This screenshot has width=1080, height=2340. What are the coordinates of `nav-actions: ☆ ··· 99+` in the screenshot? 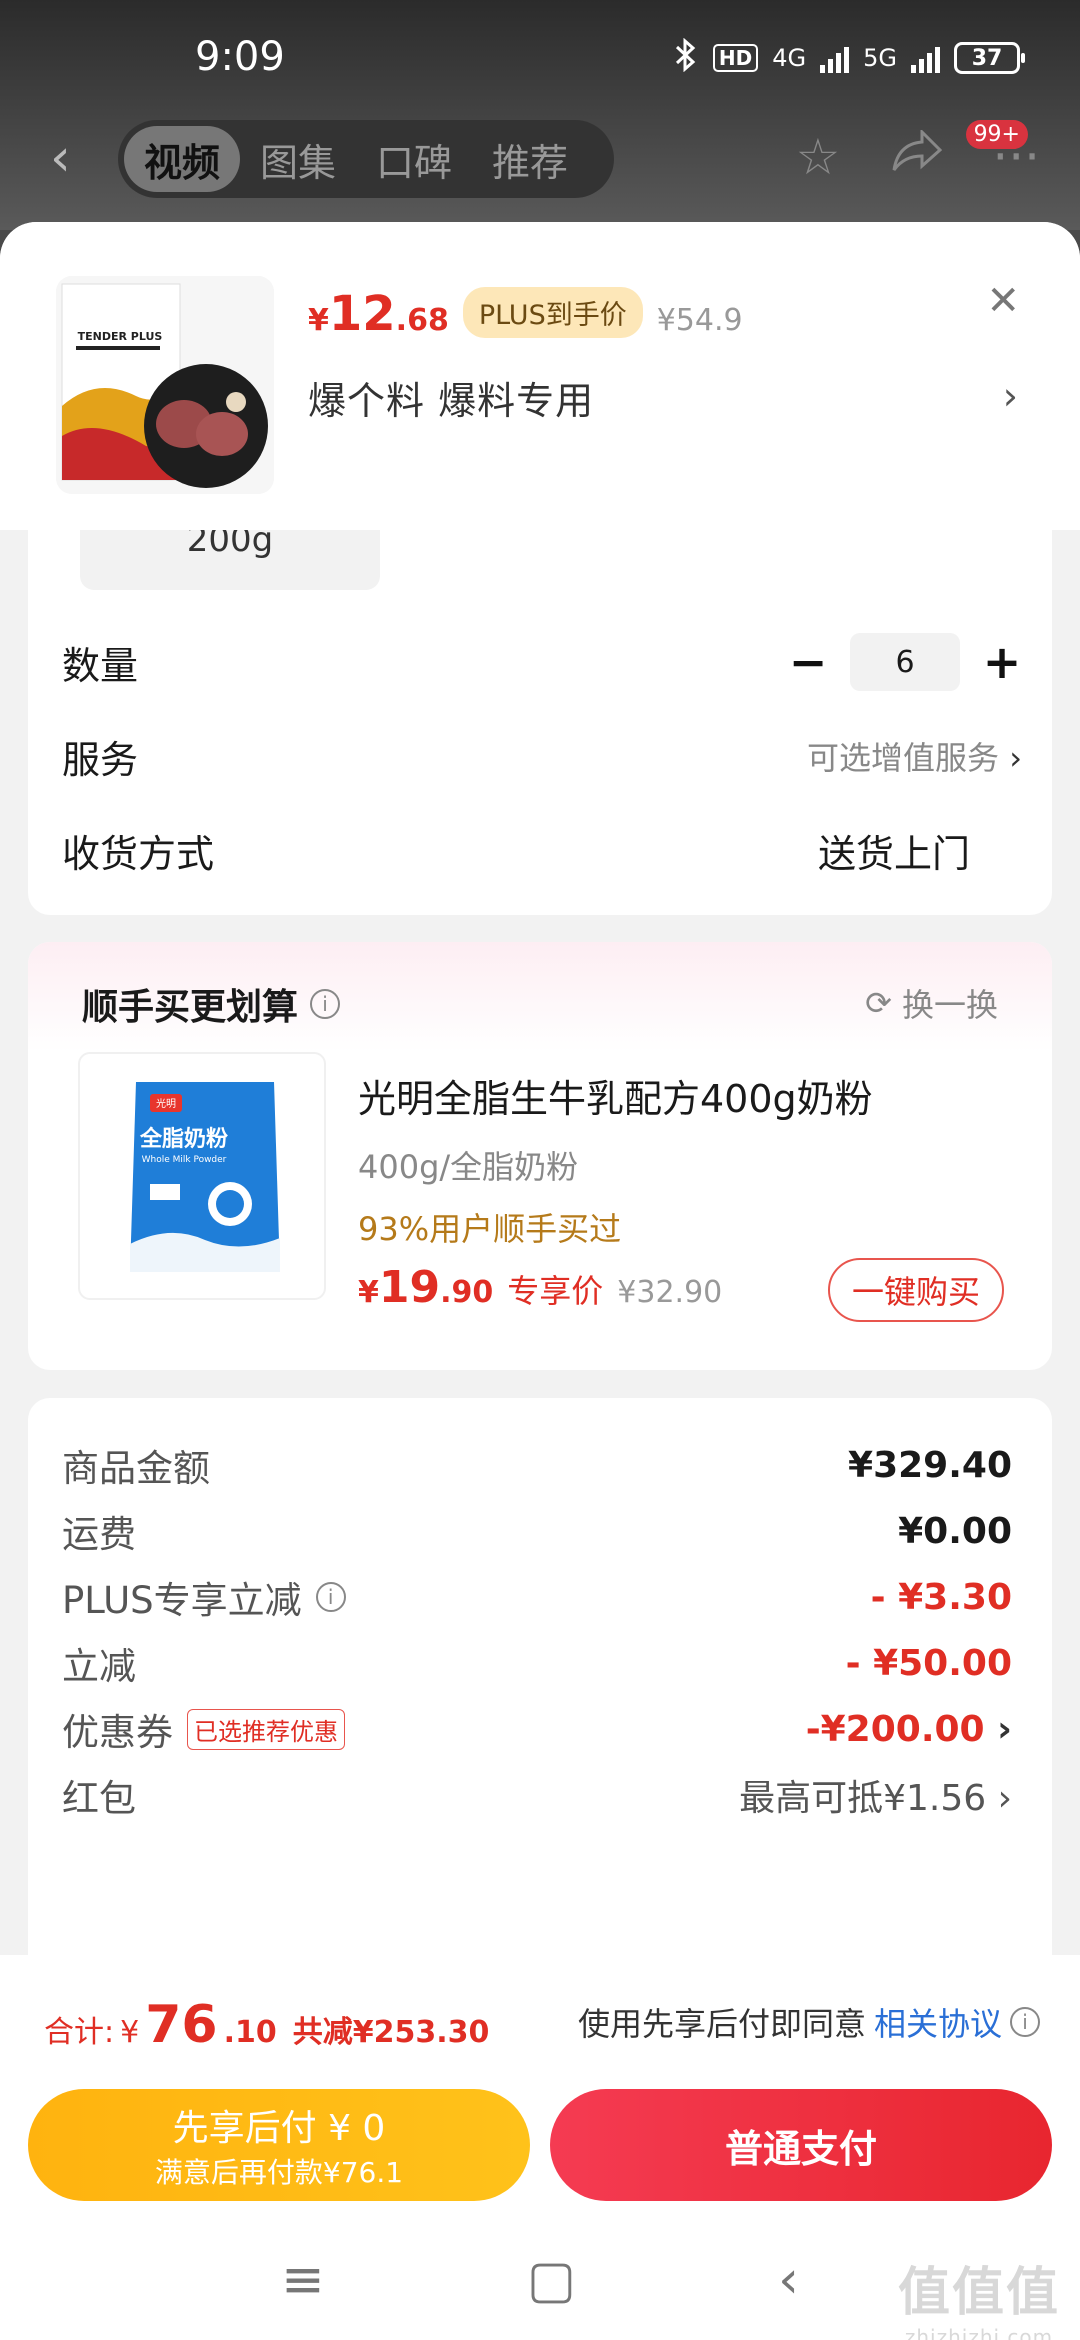 It's located at (917, 153).